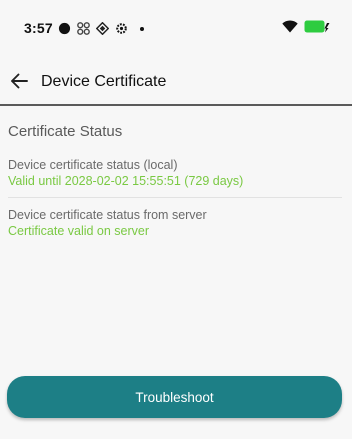  What do you see at coordinates (38, 28) in the screenshot?
I see `status-time: 3:57` at bounding box center [38, 28].